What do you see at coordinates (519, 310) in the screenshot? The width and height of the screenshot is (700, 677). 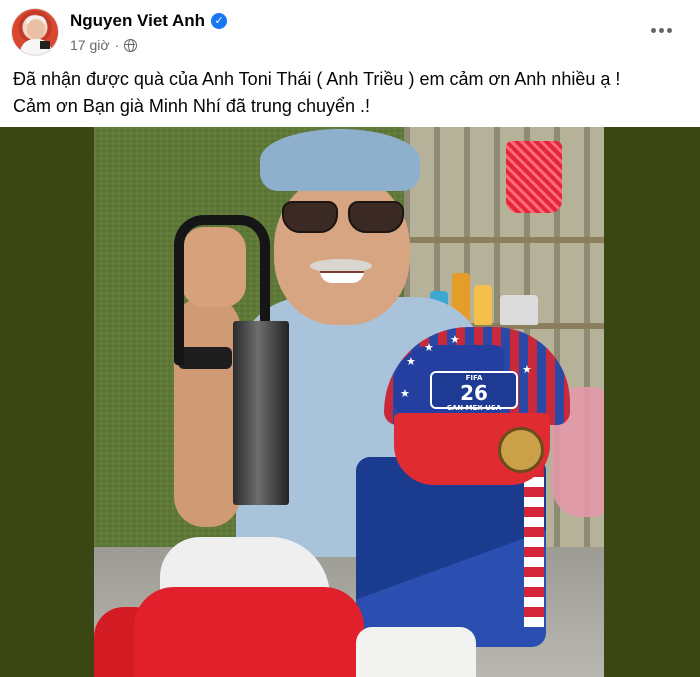 I see `photo-jar` at bounding box center [519, 310].